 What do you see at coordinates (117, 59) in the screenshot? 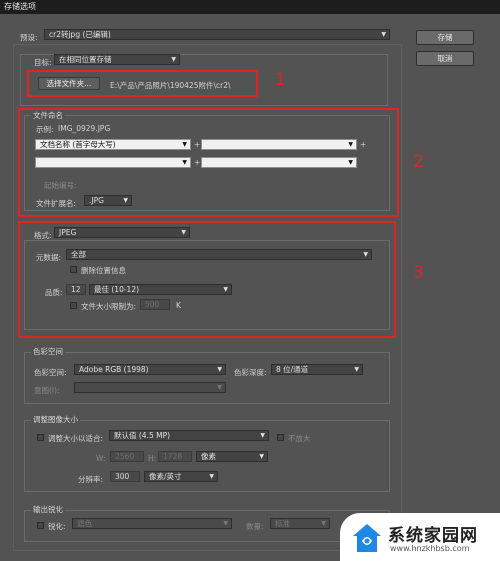
I see `destination-dropdown: 在相同位置存储 ▼` at bounding box center [117, 59].